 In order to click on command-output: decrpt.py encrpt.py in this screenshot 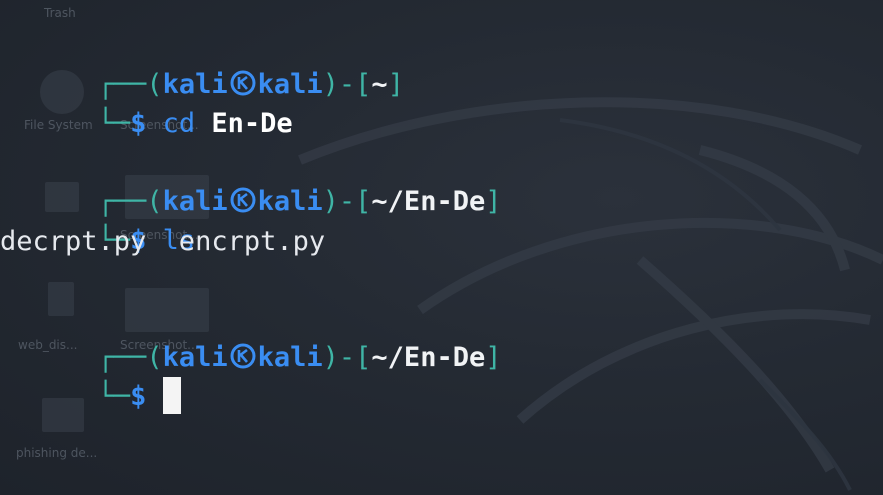, I will do `click(163, 241)`.